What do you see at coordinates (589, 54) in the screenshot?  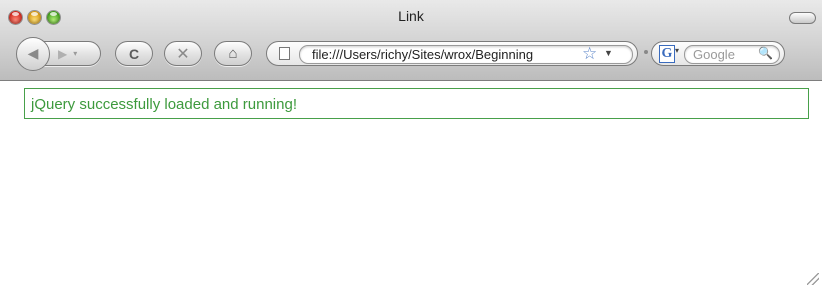 I see `bookmark-star-icon: ☆` at bounding box center [589, 54].